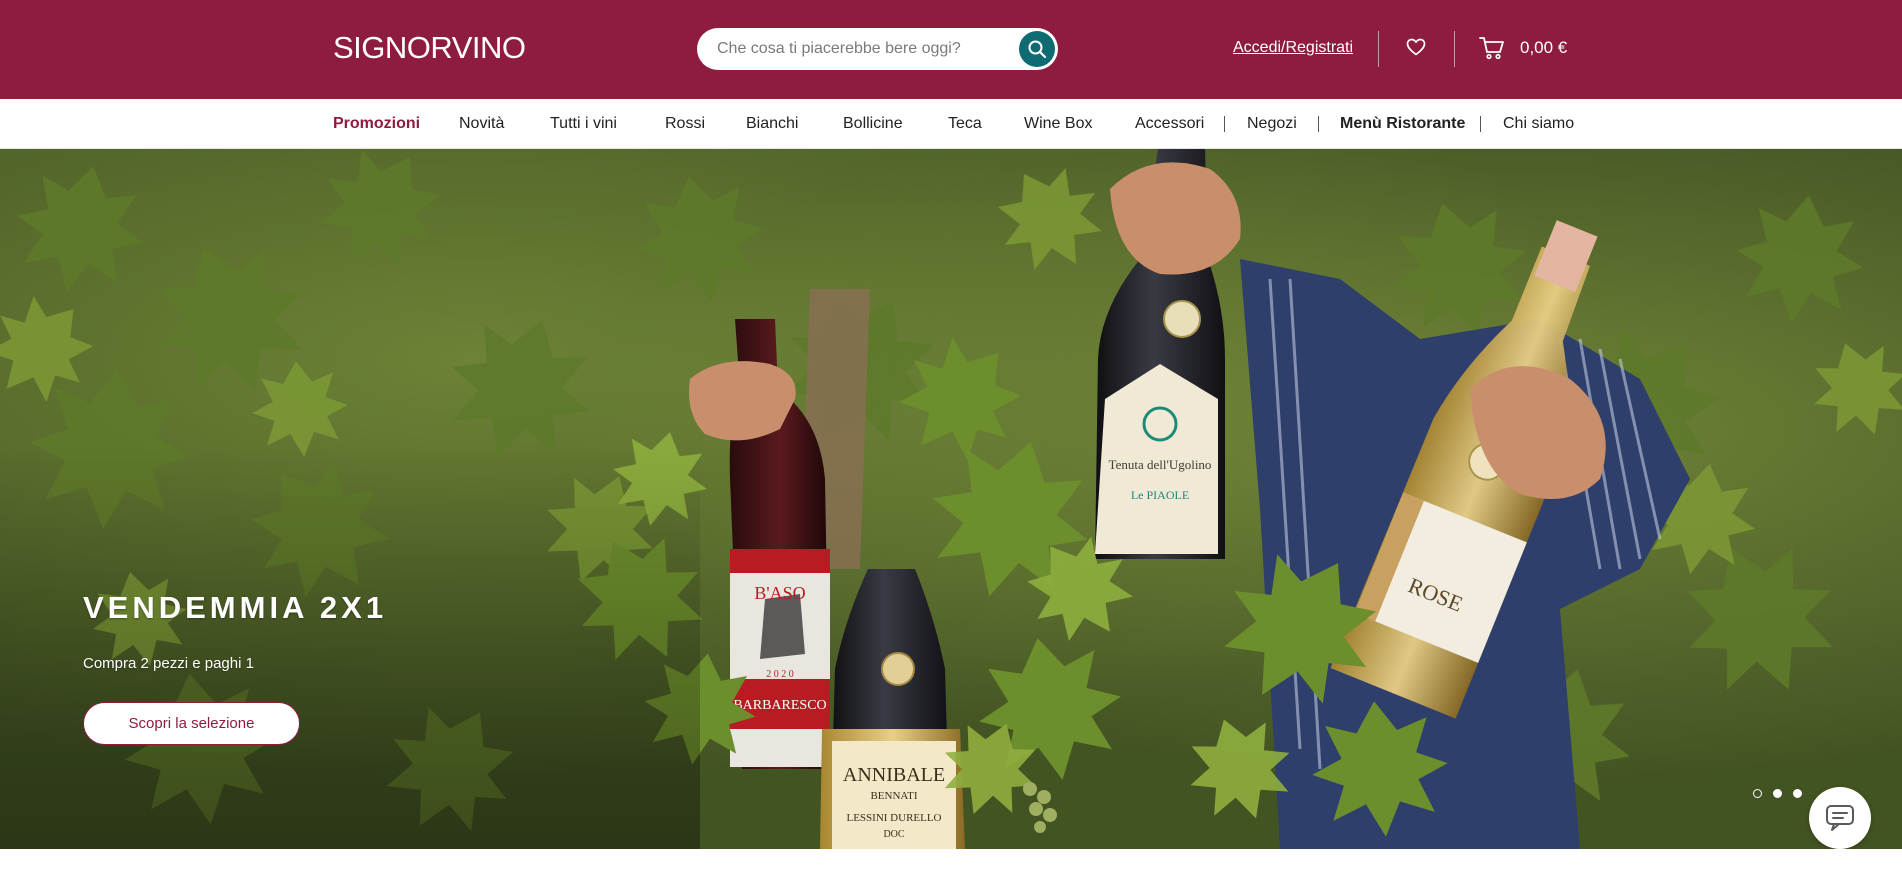 The width and height of the screenshot is (1902, 870). I want to click on nav-item-menu-ristorante: Menù Ristorante, so click(1402, 124).